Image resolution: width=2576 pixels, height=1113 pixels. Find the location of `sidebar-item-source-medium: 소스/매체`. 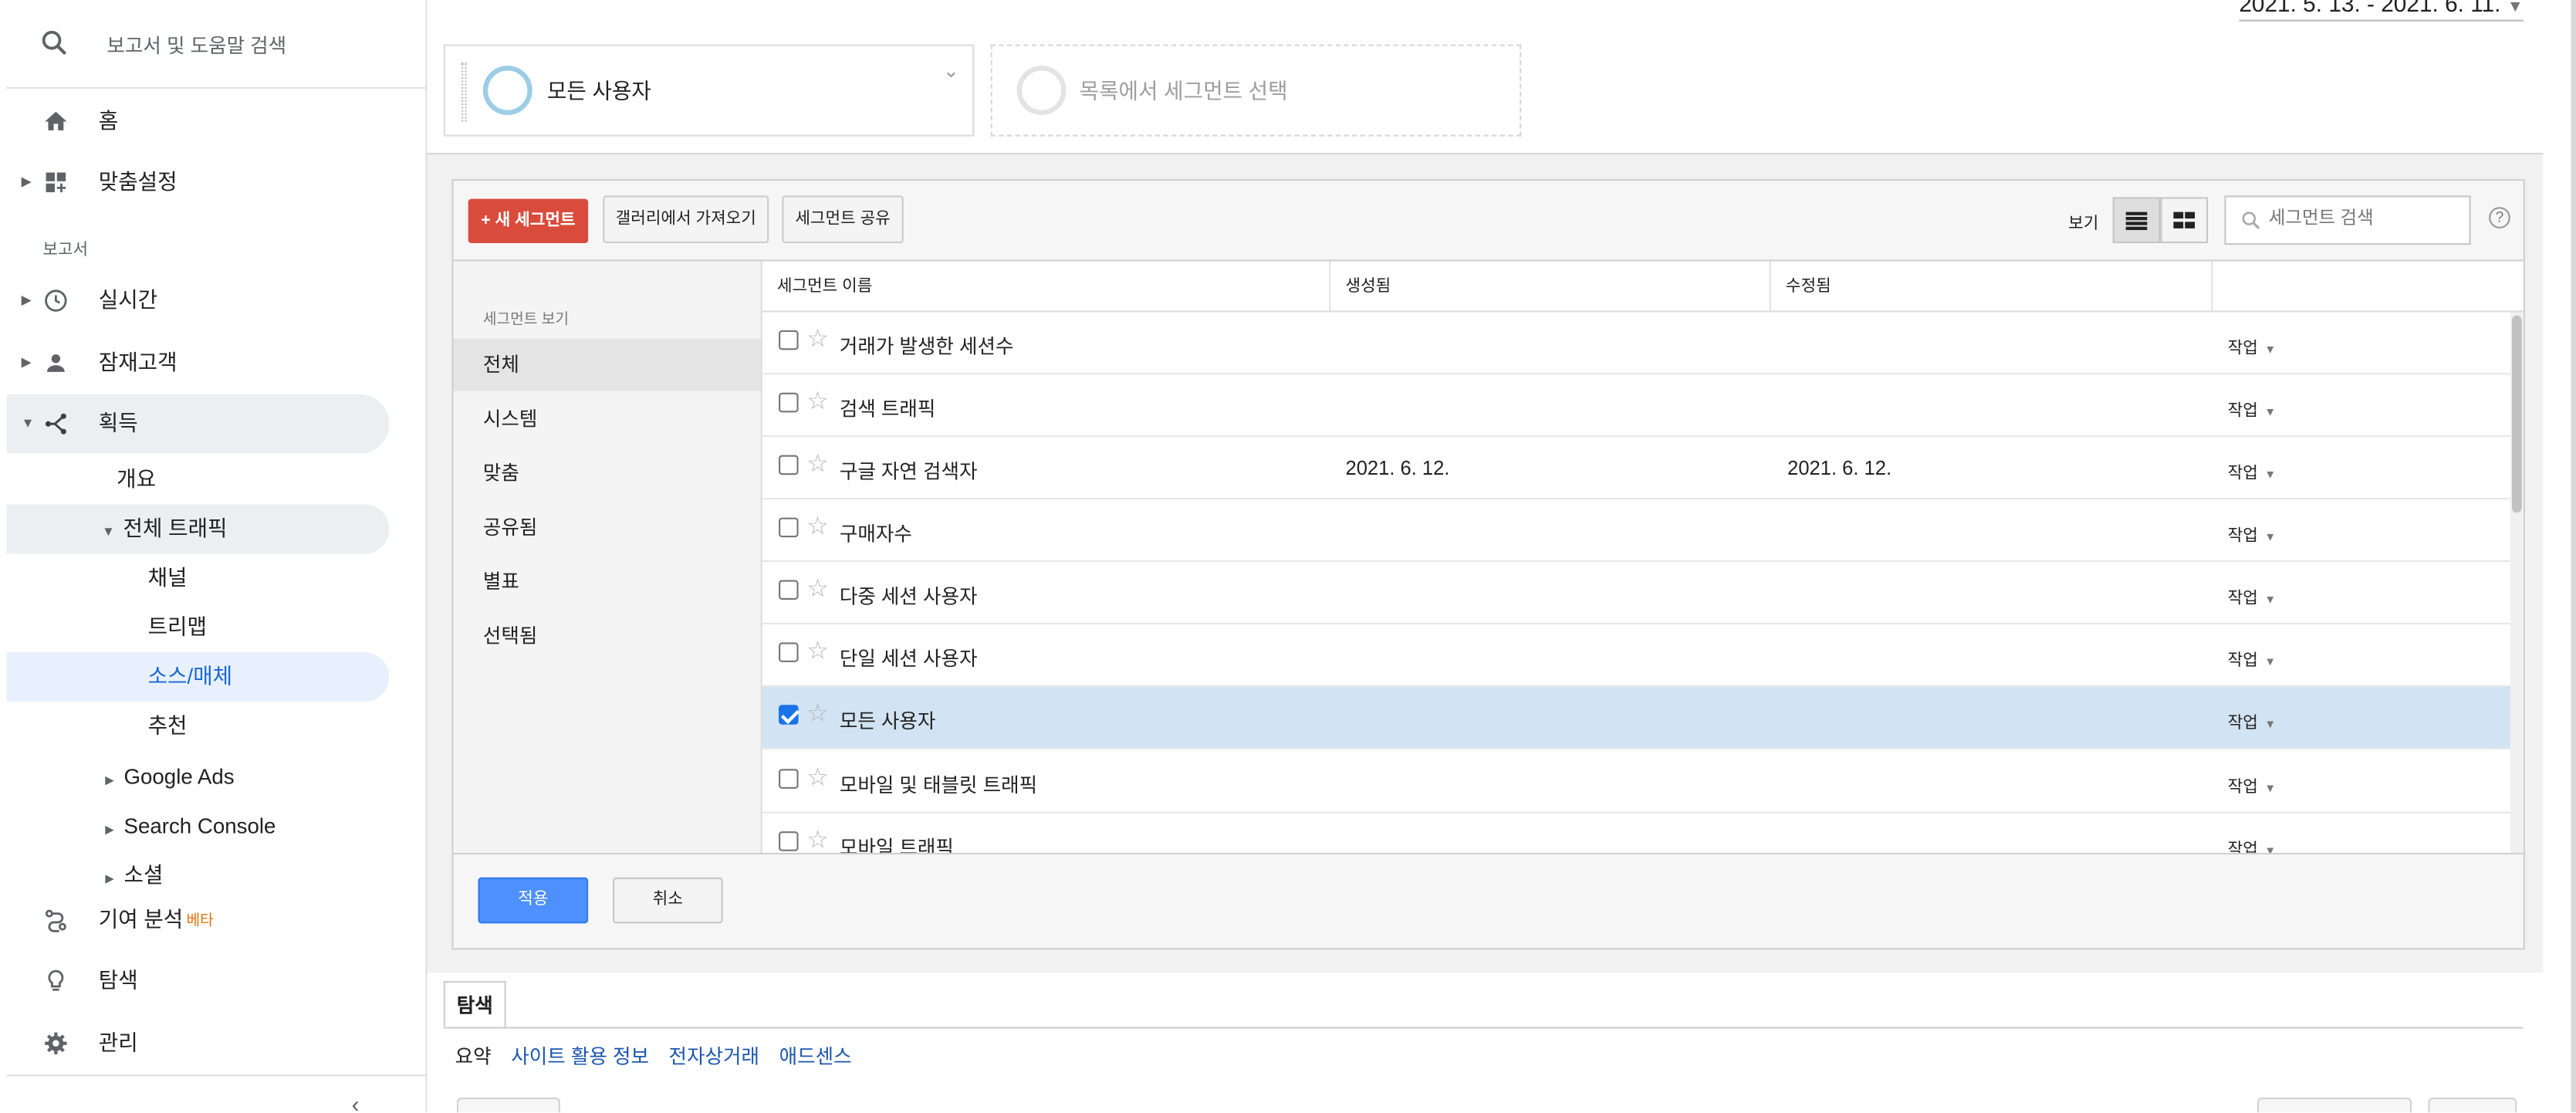

sidebar-item-source-medium: 소스/매체 is located at coordinates (198, 677).